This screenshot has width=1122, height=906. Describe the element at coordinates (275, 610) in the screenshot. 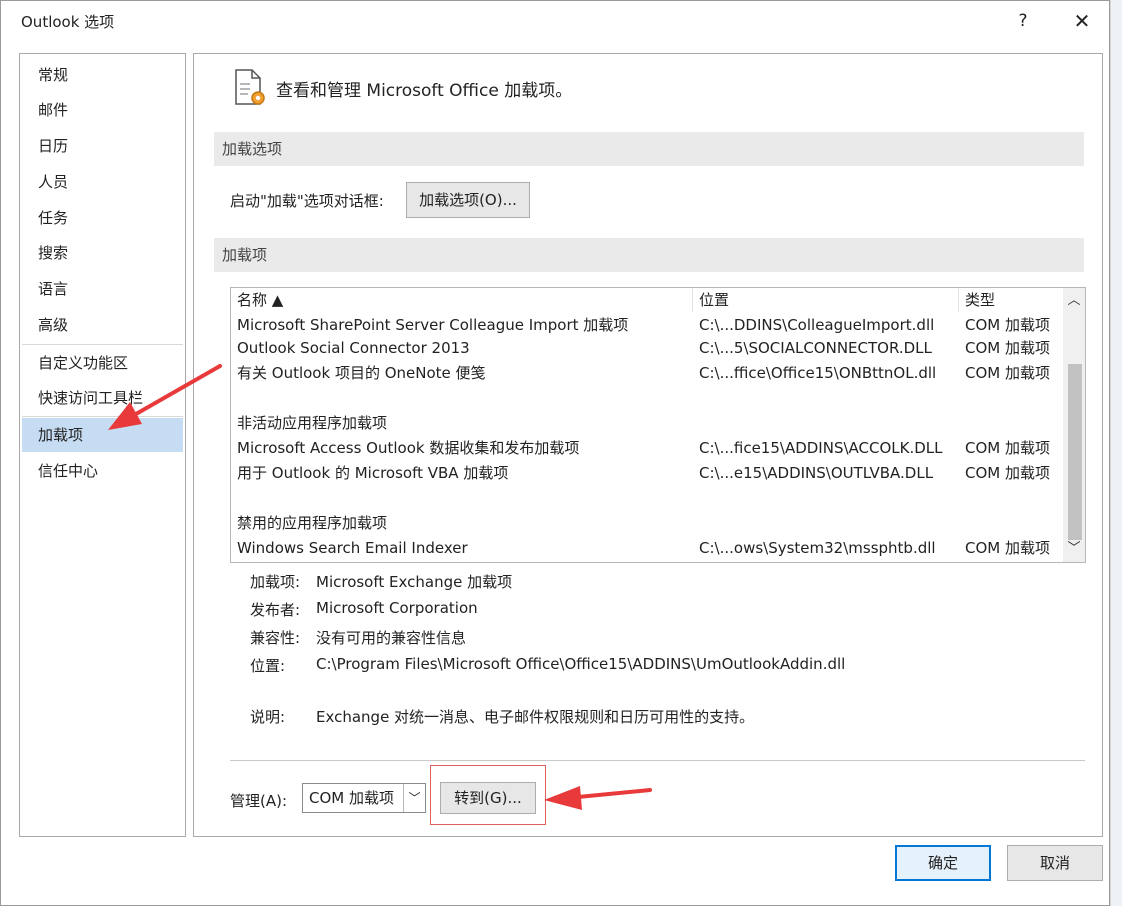

I see `publisher-label: 发布者:` at that location.